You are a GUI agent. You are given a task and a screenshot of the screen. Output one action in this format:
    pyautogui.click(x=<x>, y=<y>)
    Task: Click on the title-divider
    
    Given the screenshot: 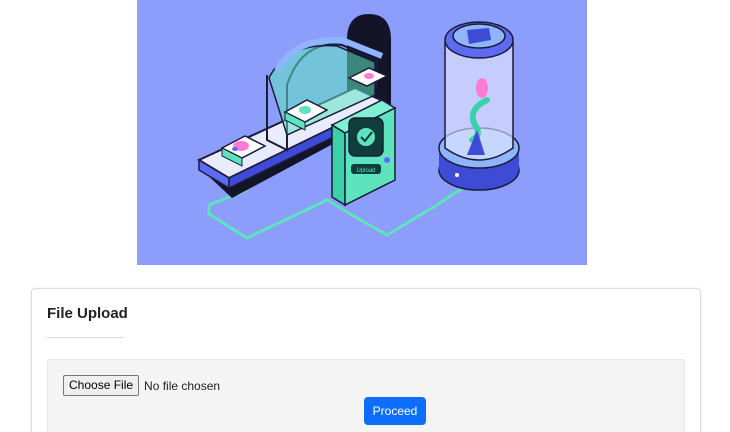 What is the action you would take?
    pyautogui.click(x=85, y=337)
    